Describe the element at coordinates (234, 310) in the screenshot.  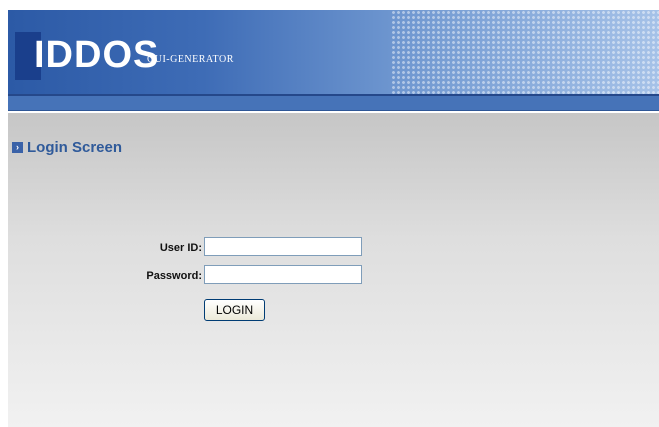
I see `login-button: LOGIN` at that location.